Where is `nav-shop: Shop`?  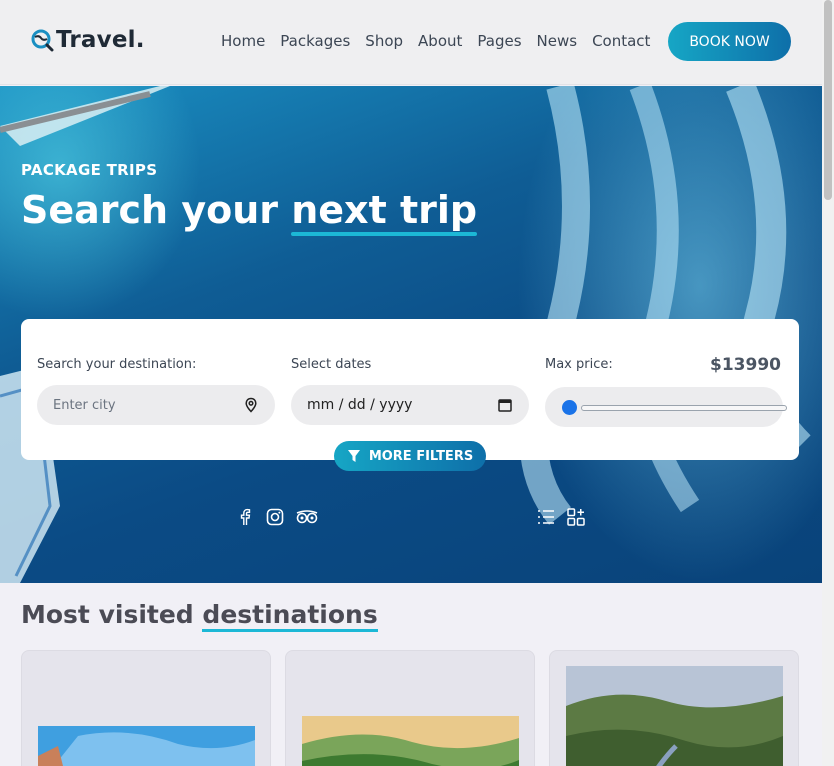 nav-shop: Shop is located at coordinates (384, 41).